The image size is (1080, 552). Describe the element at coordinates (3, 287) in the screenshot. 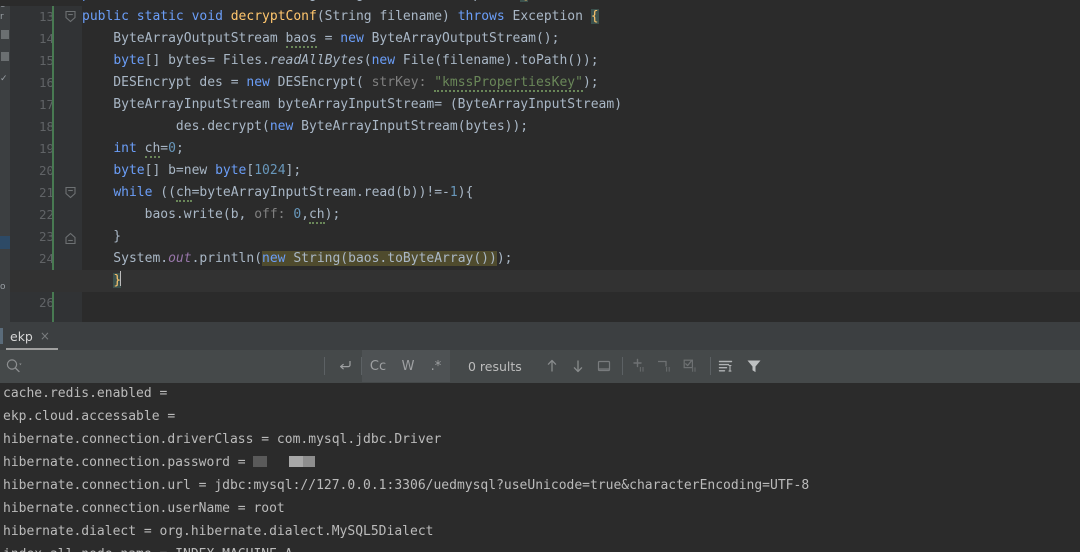

I see `strip-fragment: o` at that location.